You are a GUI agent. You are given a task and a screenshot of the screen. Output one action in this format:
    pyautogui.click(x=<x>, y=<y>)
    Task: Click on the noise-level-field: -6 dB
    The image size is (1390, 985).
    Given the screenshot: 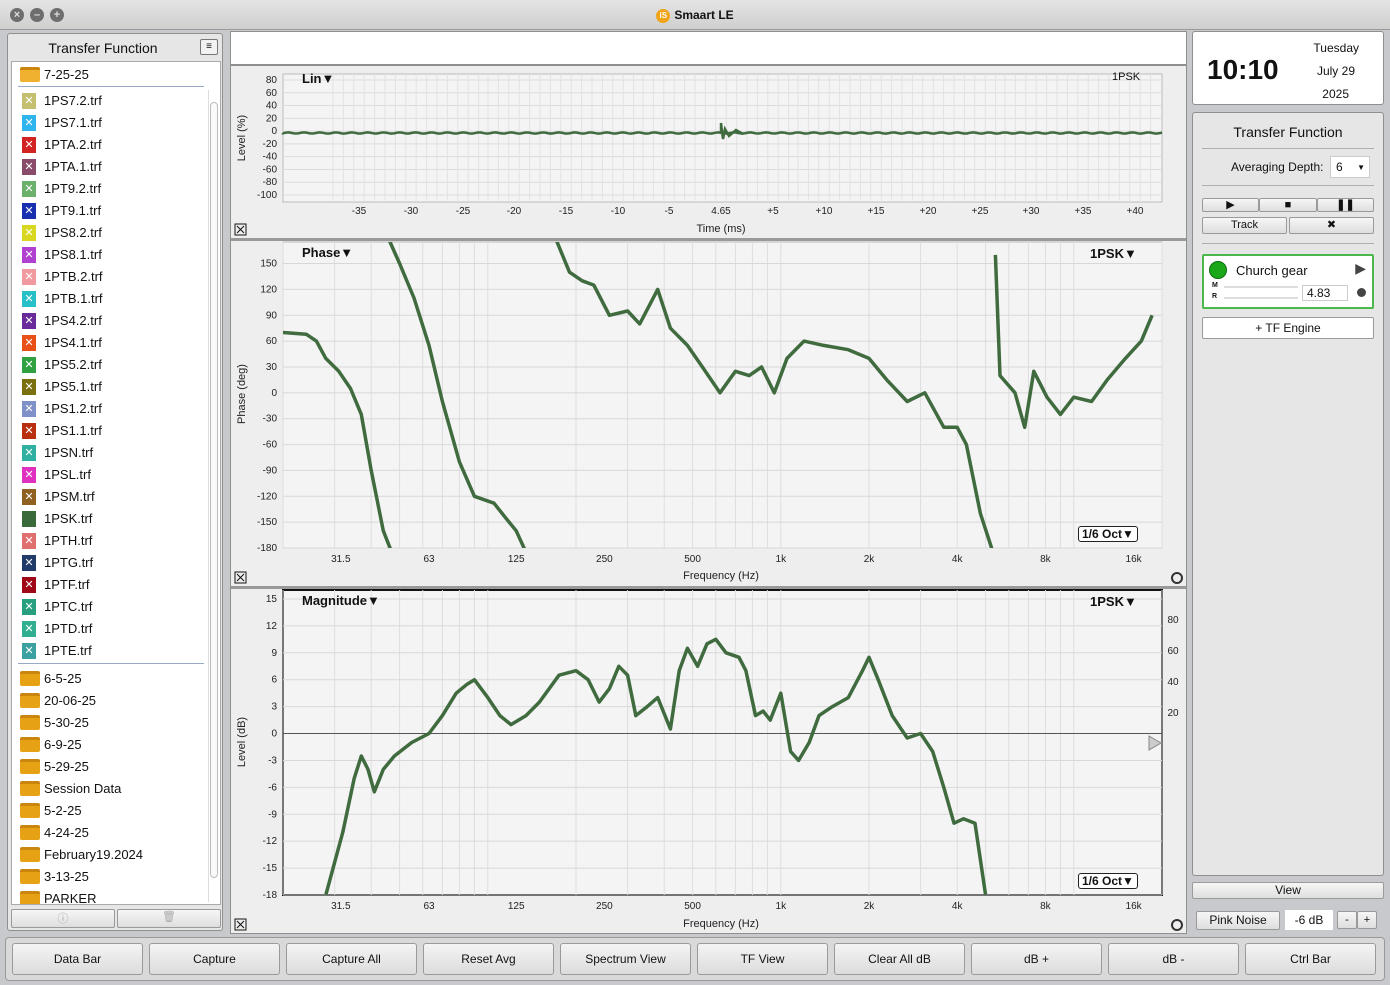 What is the action you would take?
    pyautogui.click(x=1309, y=920)
    